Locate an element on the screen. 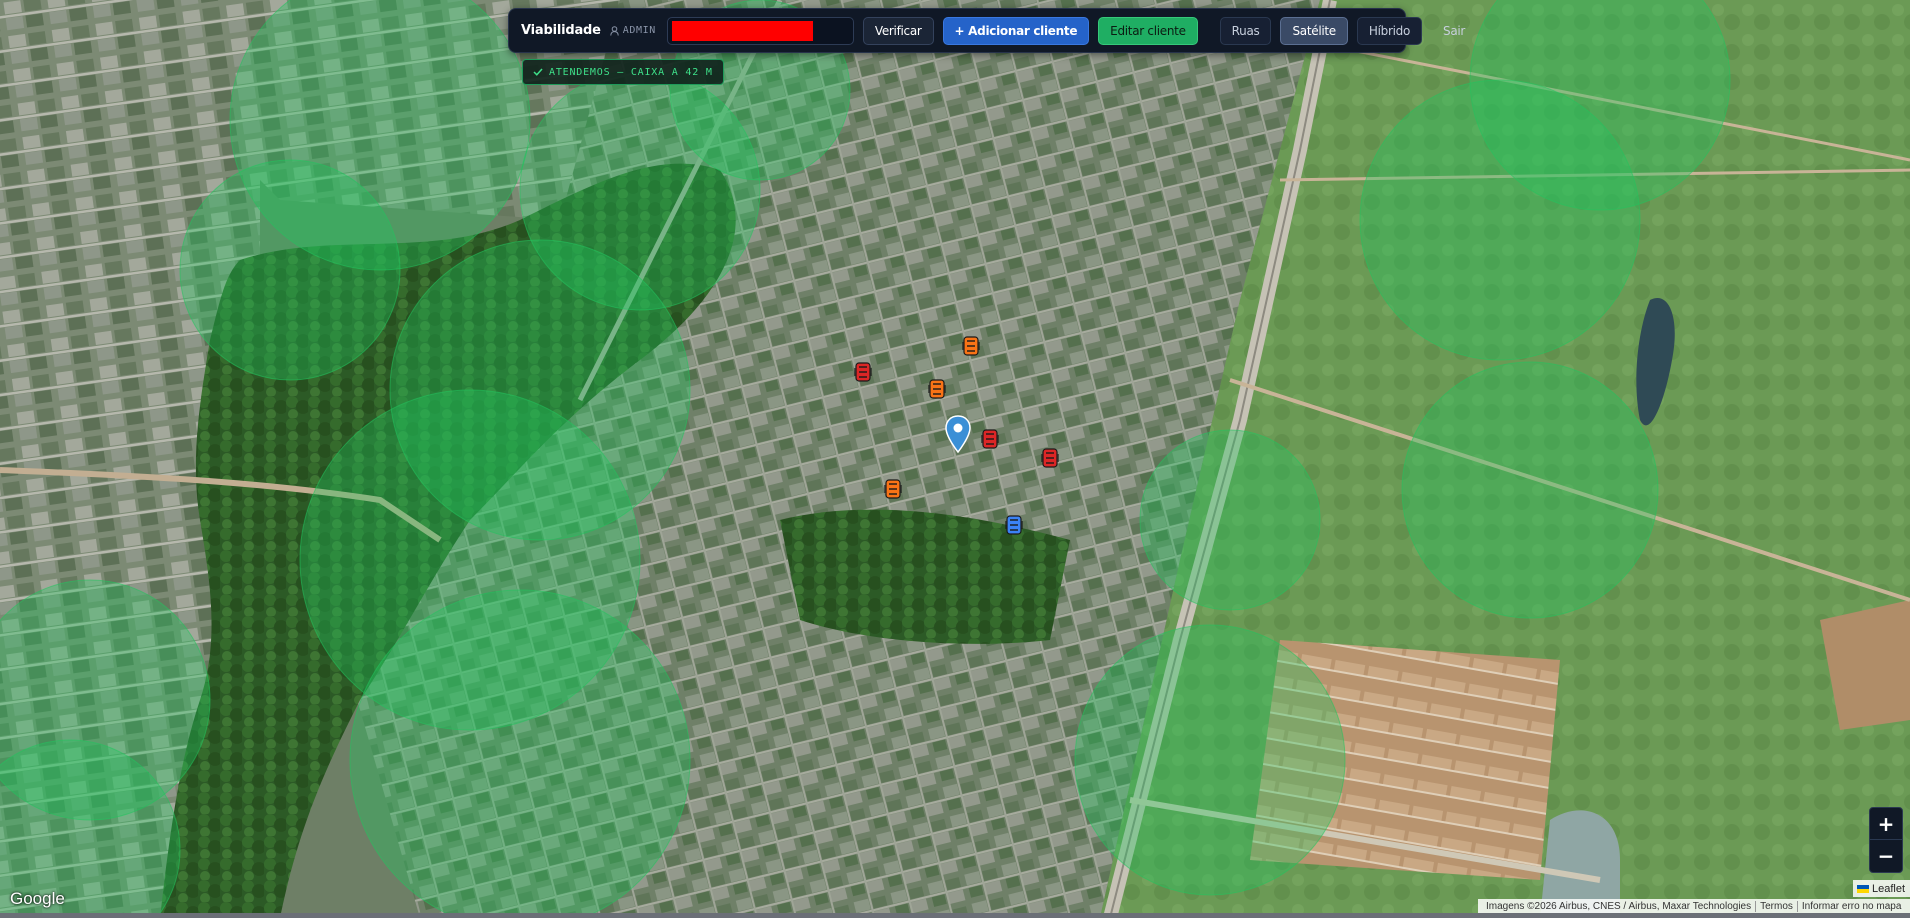  check-icon is located at coordinates (538, 72).